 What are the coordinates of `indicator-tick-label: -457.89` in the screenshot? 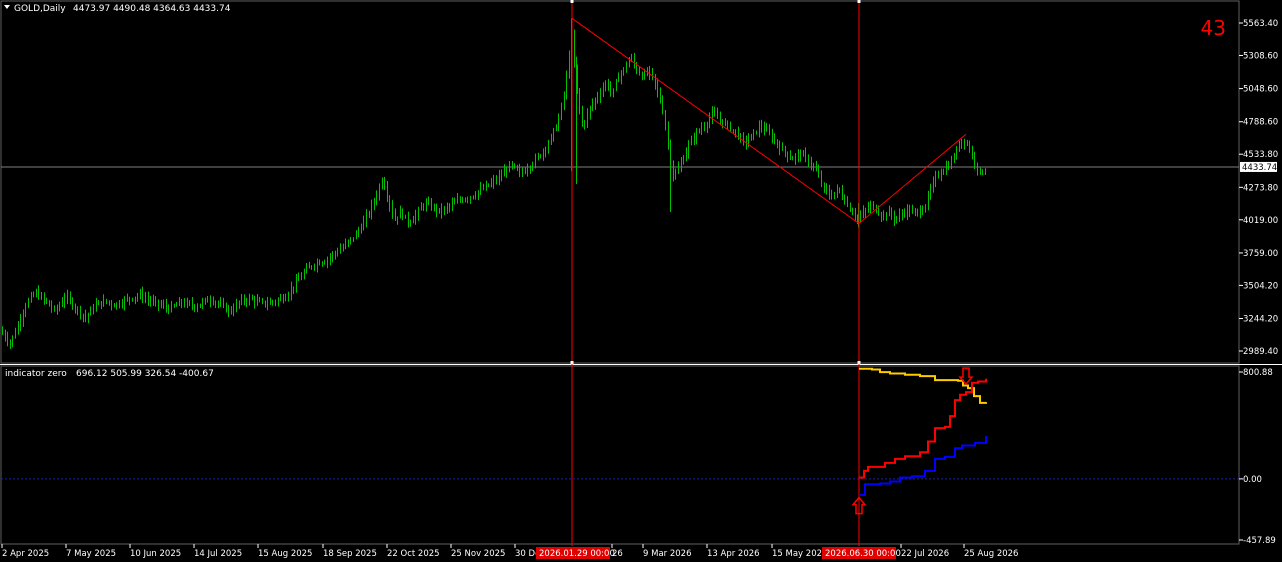 It's located at (1259, 541).